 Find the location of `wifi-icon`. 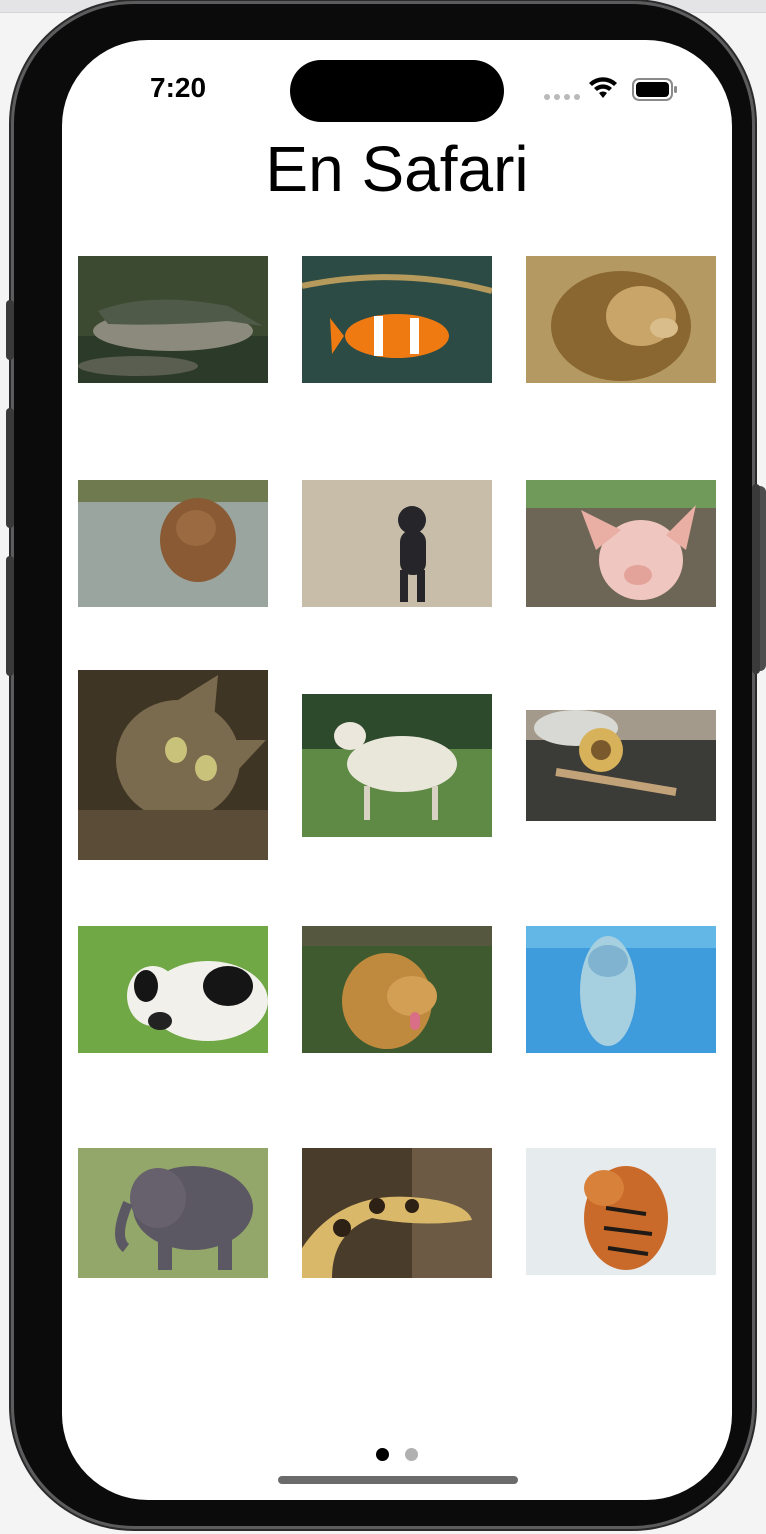

wifi-icon is located at coordinates (603, 87).